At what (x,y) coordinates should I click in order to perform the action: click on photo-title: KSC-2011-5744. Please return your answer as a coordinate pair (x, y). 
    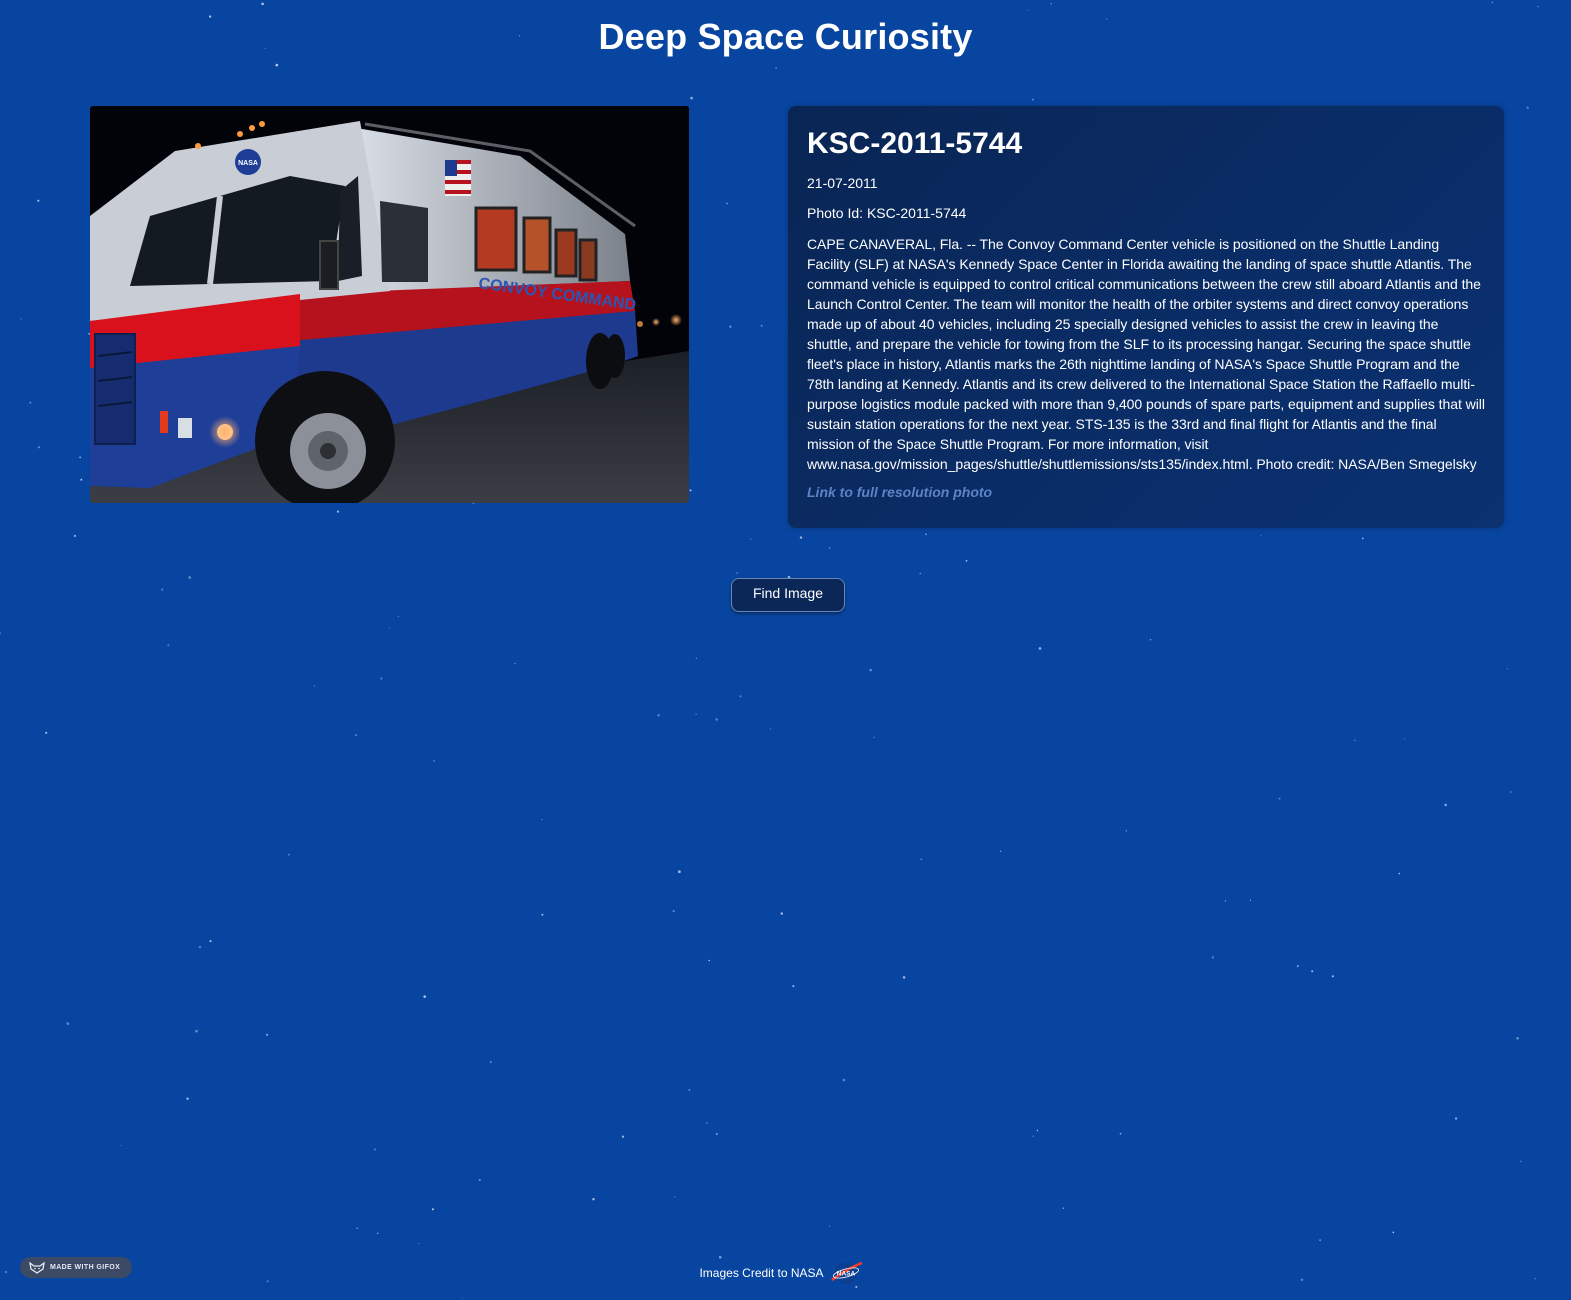
    Looking at the image, I should click on (915, 143).